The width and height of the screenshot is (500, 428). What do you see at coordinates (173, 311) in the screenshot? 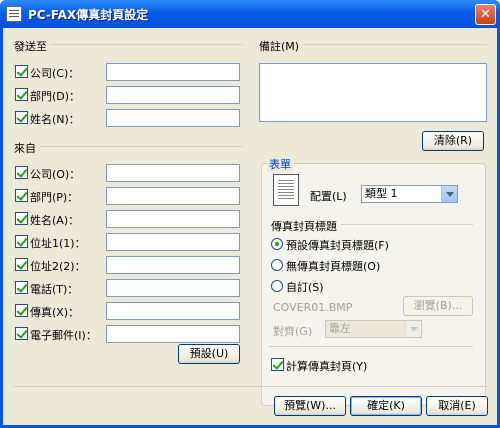
I see `from-fax-field` at bounding box center [173, 311].